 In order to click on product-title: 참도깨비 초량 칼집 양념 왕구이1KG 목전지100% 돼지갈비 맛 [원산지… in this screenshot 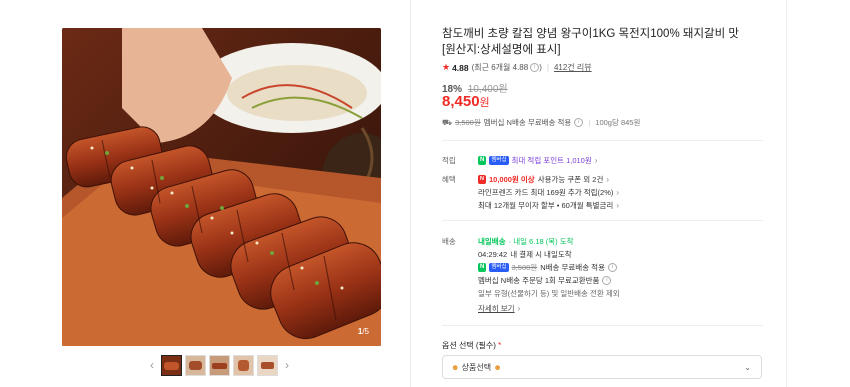, I will do `click(590, 42)`.